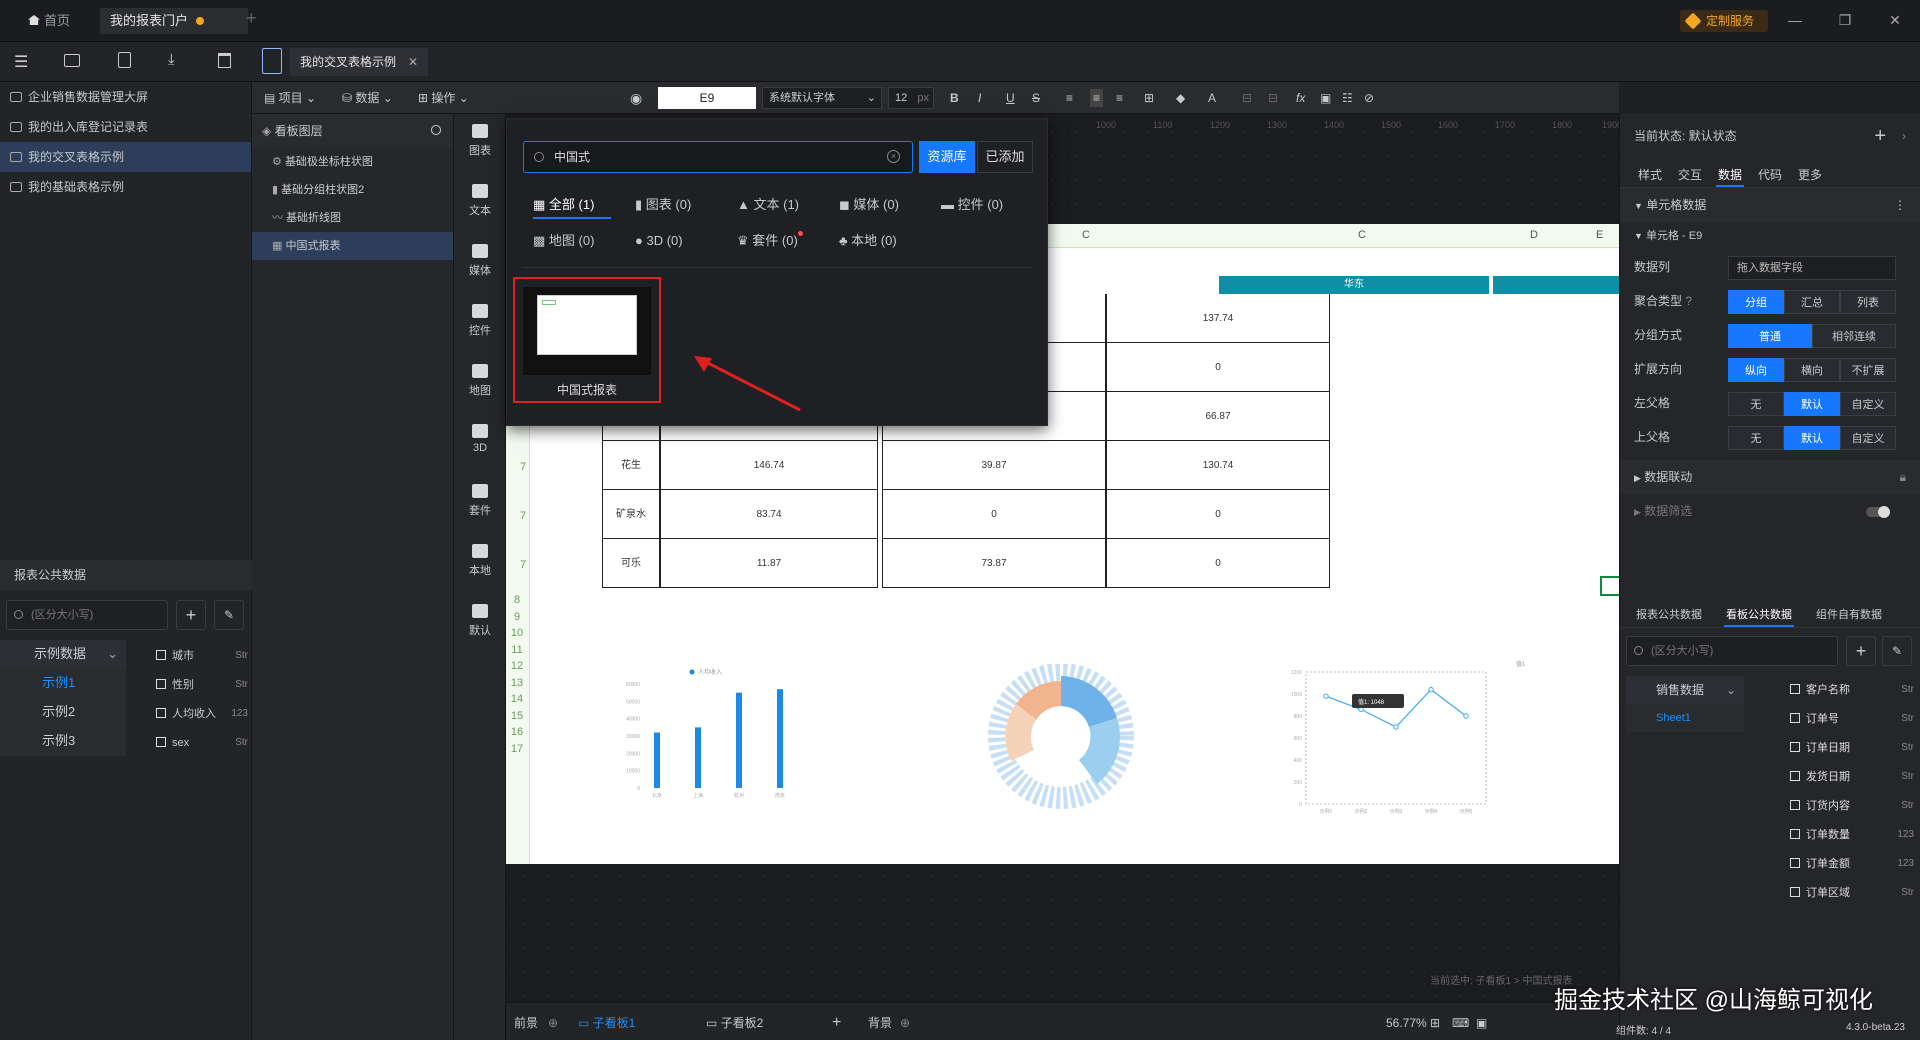  I want to click on clear-icon: ×, so click(893, 156).